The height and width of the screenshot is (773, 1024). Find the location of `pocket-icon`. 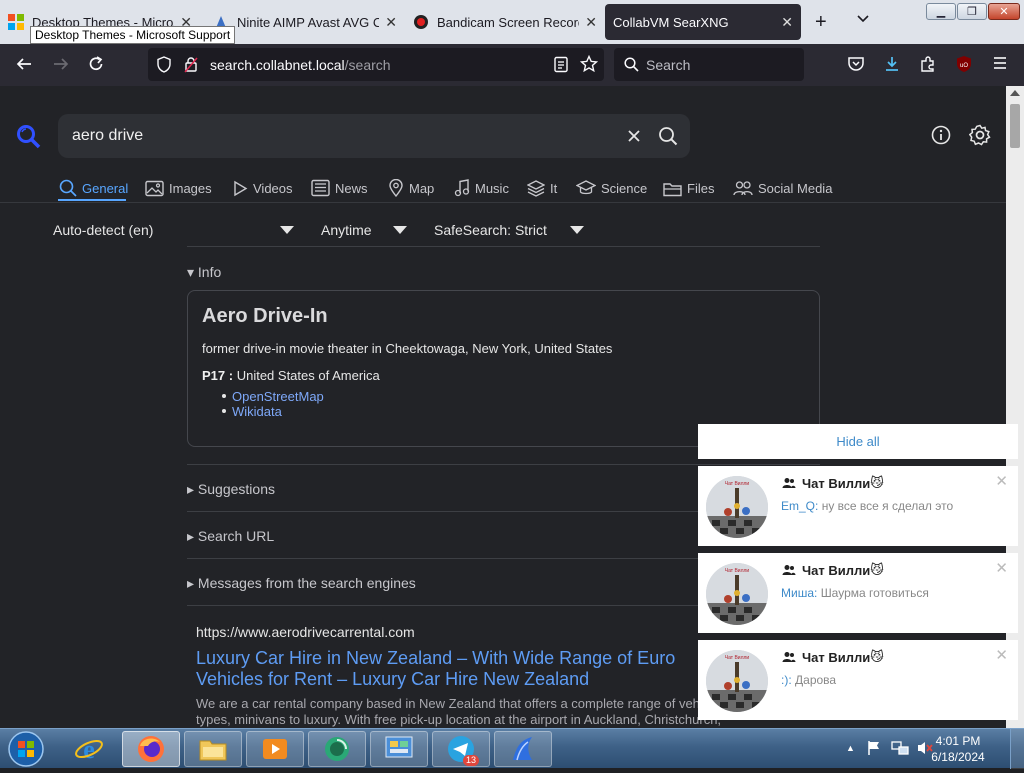

pocket-icon is located at coordinates (856, 65).